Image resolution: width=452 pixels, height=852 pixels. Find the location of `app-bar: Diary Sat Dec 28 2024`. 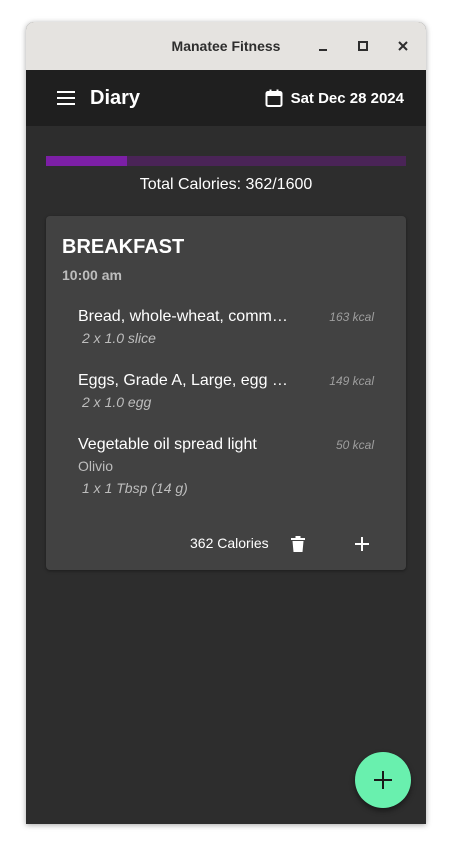

app-bar: Diary Sat Dec 28 2024 is located at coordinates (226, 98).